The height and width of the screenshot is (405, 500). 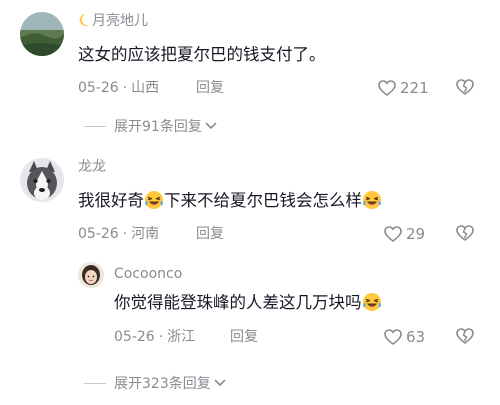 I want to click on expand-label: 展开323条回复, so click(x=162, y=384).